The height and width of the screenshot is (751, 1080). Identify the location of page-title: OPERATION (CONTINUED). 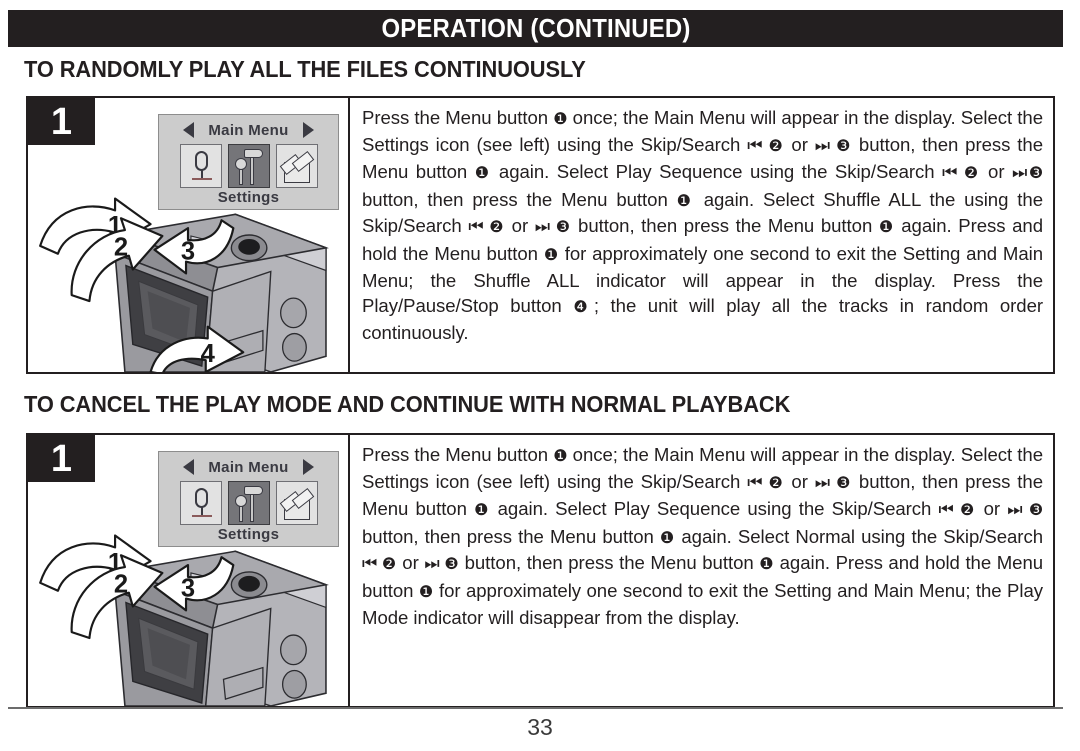
(535, 28).